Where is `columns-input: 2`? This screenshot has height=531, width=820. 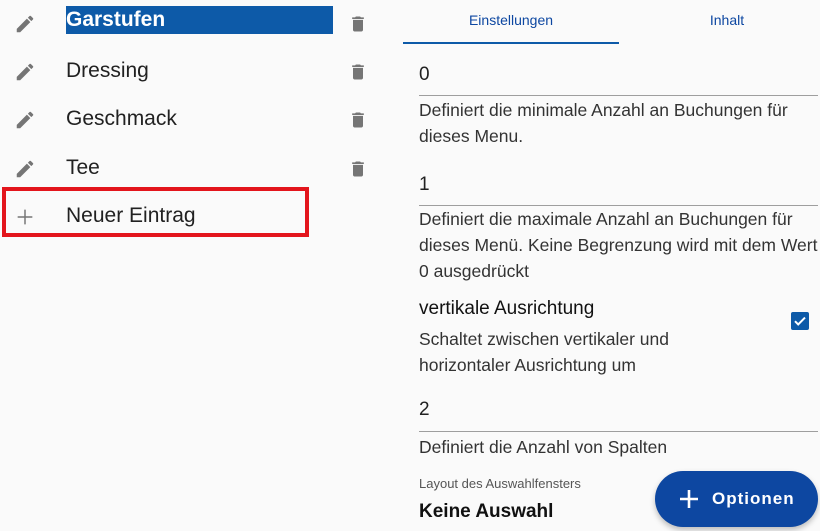 columns-input: 2 is located at coordinates (424, 410).